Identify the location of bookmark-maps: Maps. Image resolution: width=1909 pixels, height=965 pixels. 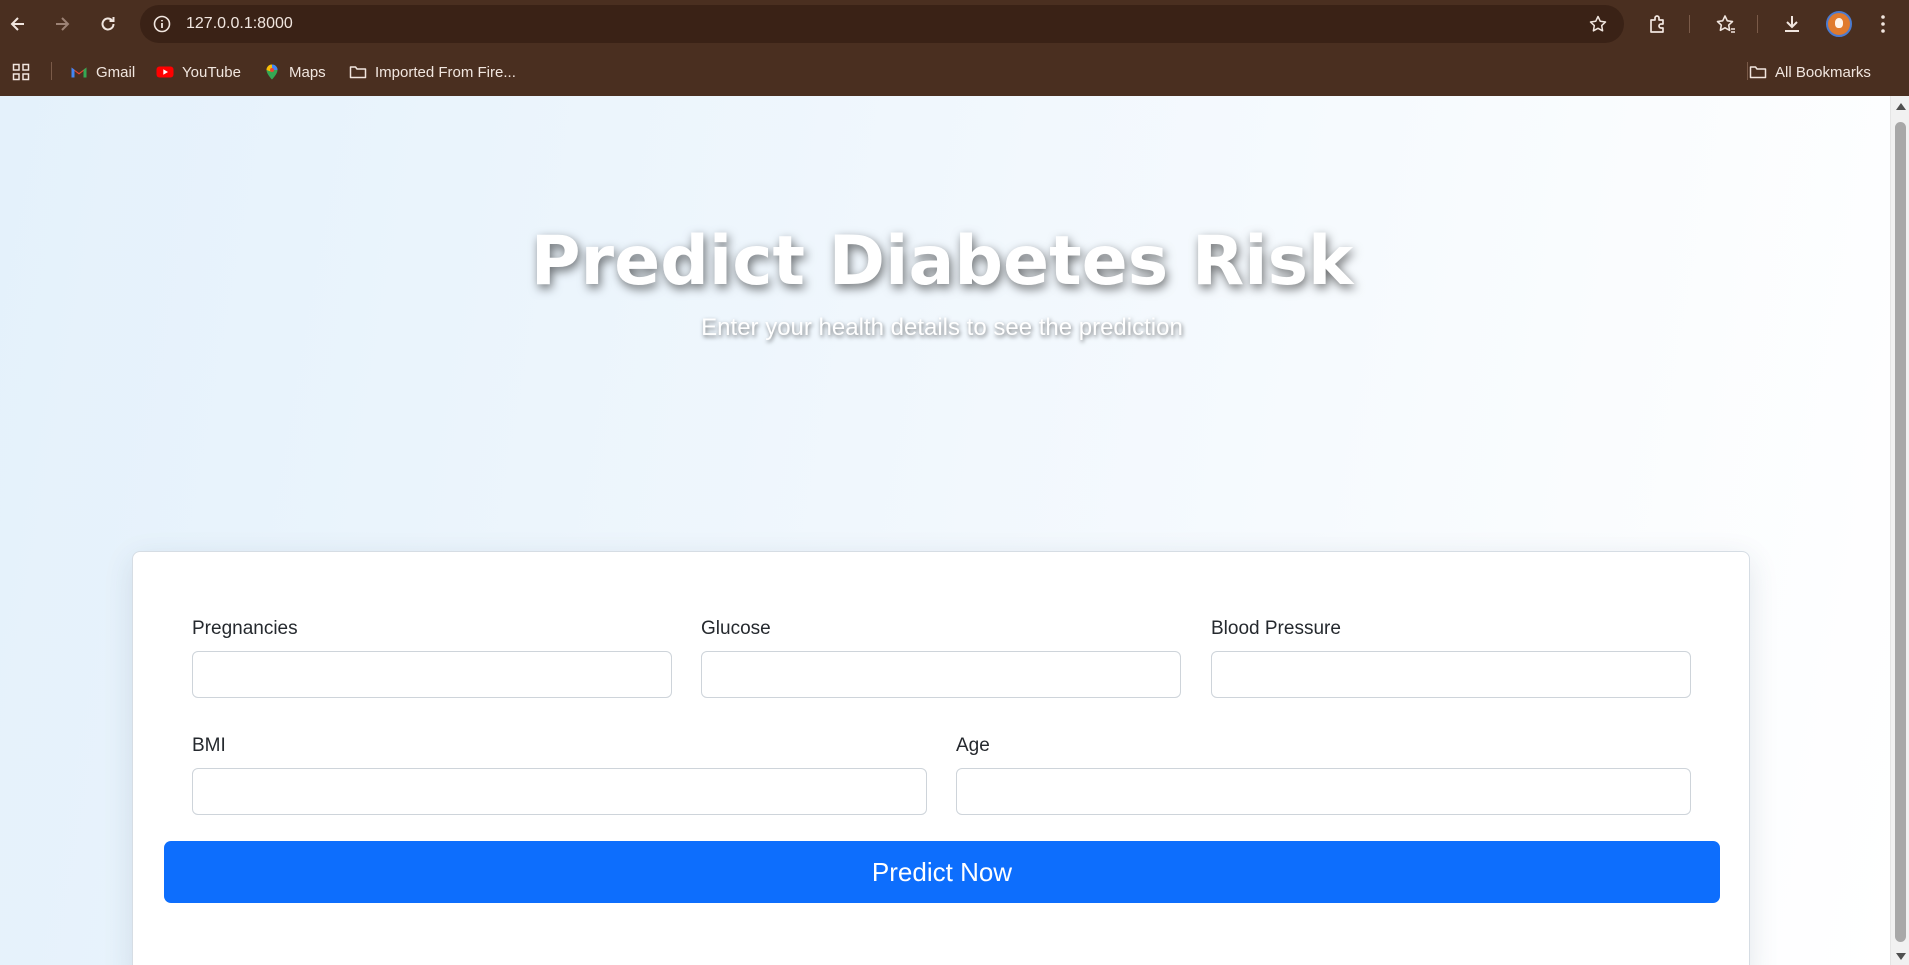
(294, 72).